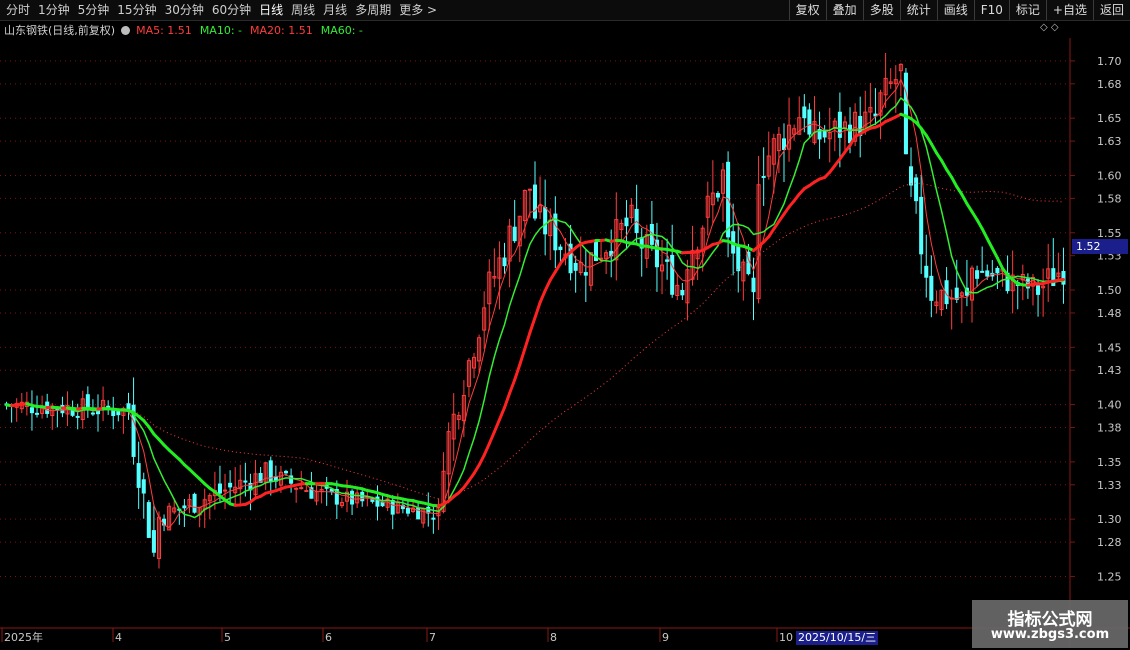  What do you see at coordinates (118, 637) in the screenshot?
I see `x-tick-label: 4` at bounding box center [118, 637].